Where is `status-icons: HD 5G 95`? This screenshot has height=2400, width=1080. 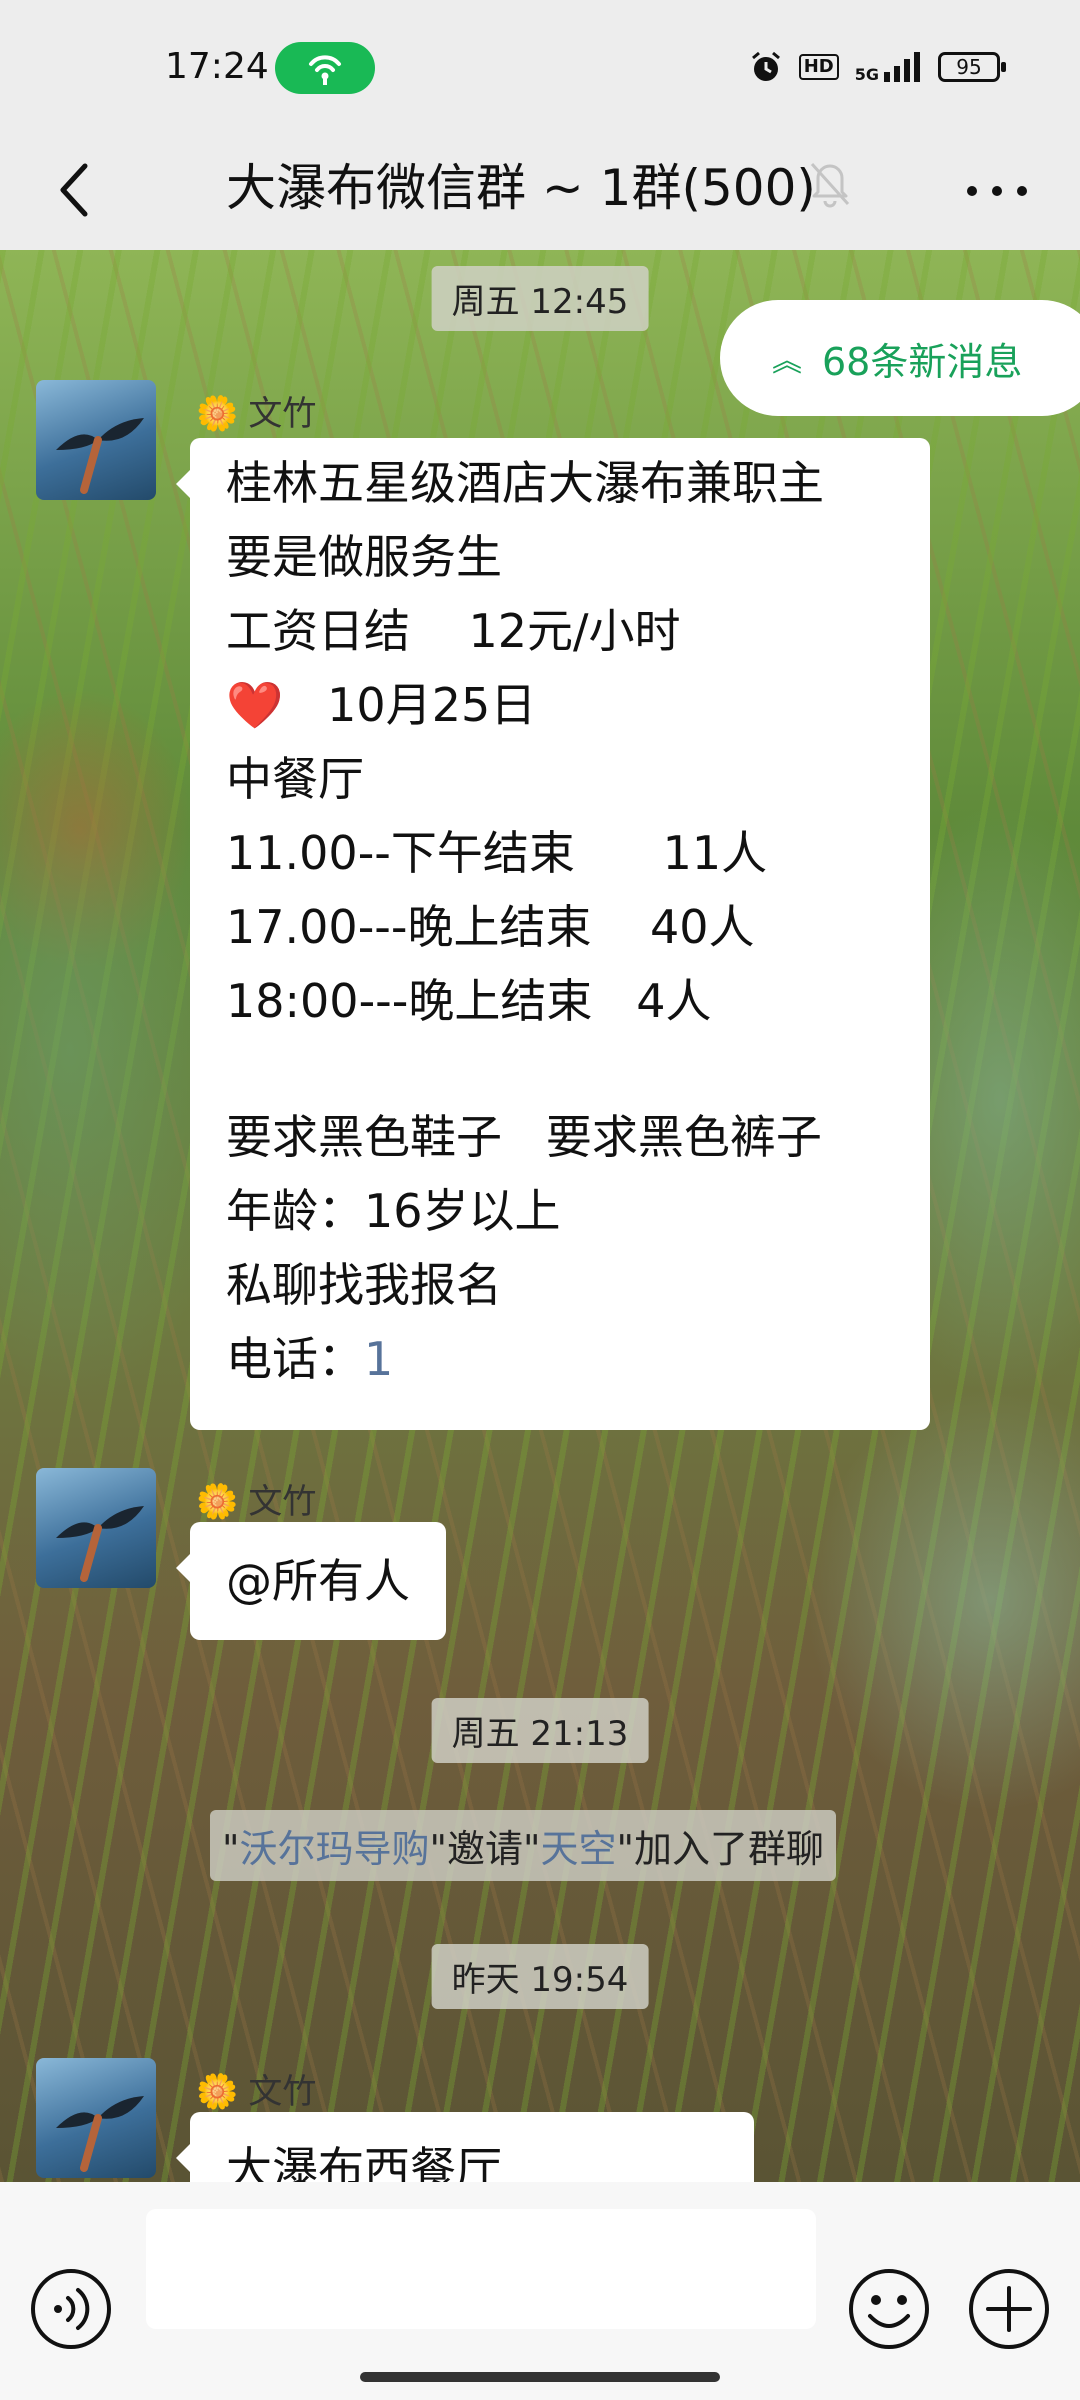 status-icons: HD 5G 95 is located at coordinates (877, 67).